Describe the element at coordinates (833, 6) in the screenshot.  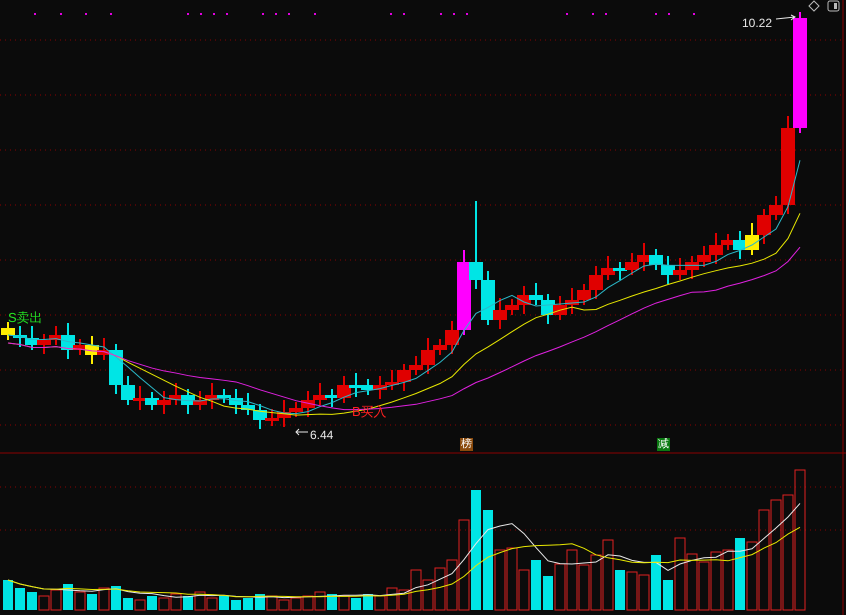
I see `panel-toggle-icon` at that location.